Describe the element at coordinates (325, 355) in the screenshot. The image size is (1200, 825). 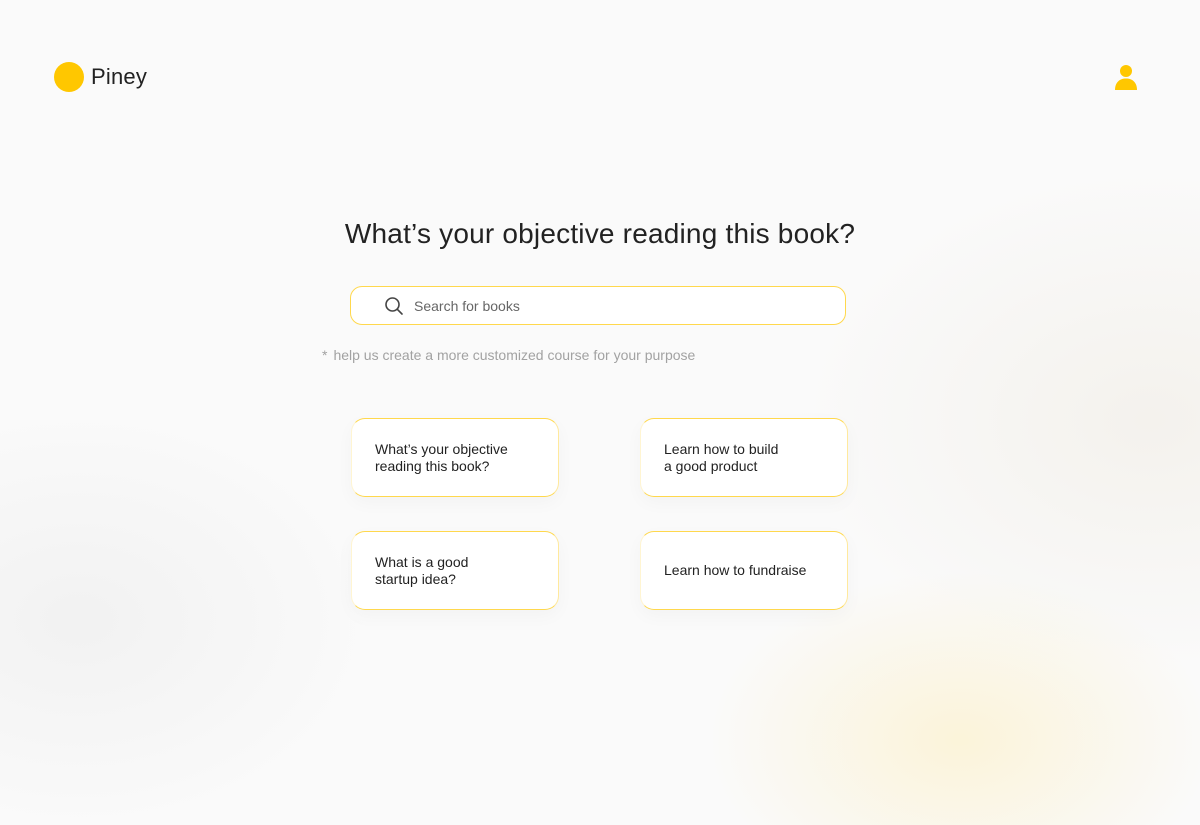
I see `hint-marker: *` at that location.